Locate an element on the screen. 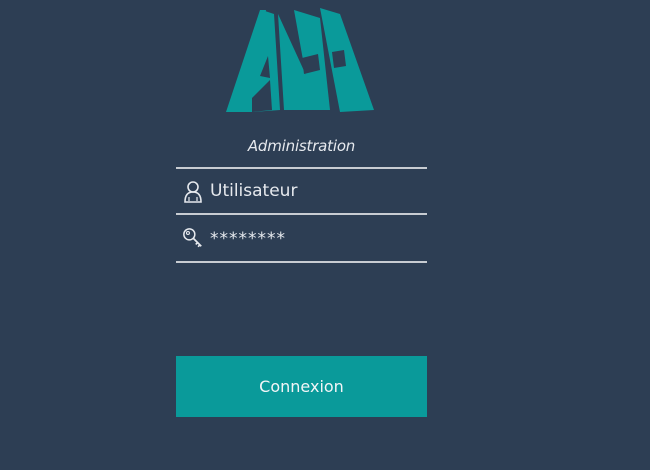 The width and height of the screenshot is (650, 470). password-field is located at coordinates (301, 238).